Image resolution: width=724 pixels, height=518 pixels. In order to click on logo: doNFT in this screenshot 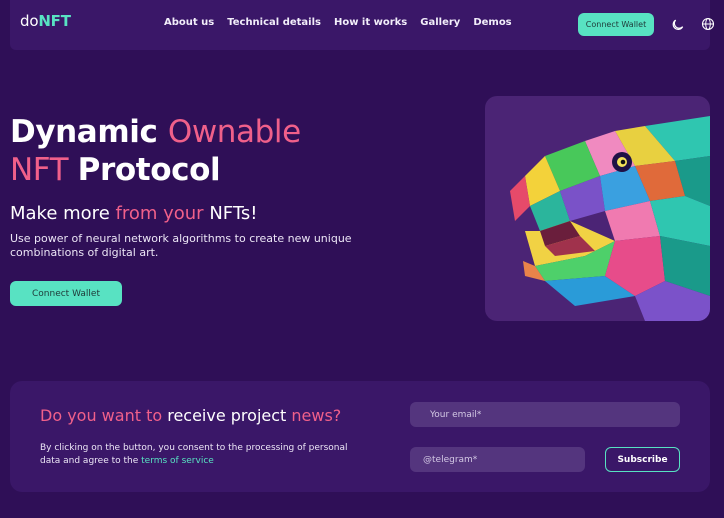, I will do `click(45, 21)`.